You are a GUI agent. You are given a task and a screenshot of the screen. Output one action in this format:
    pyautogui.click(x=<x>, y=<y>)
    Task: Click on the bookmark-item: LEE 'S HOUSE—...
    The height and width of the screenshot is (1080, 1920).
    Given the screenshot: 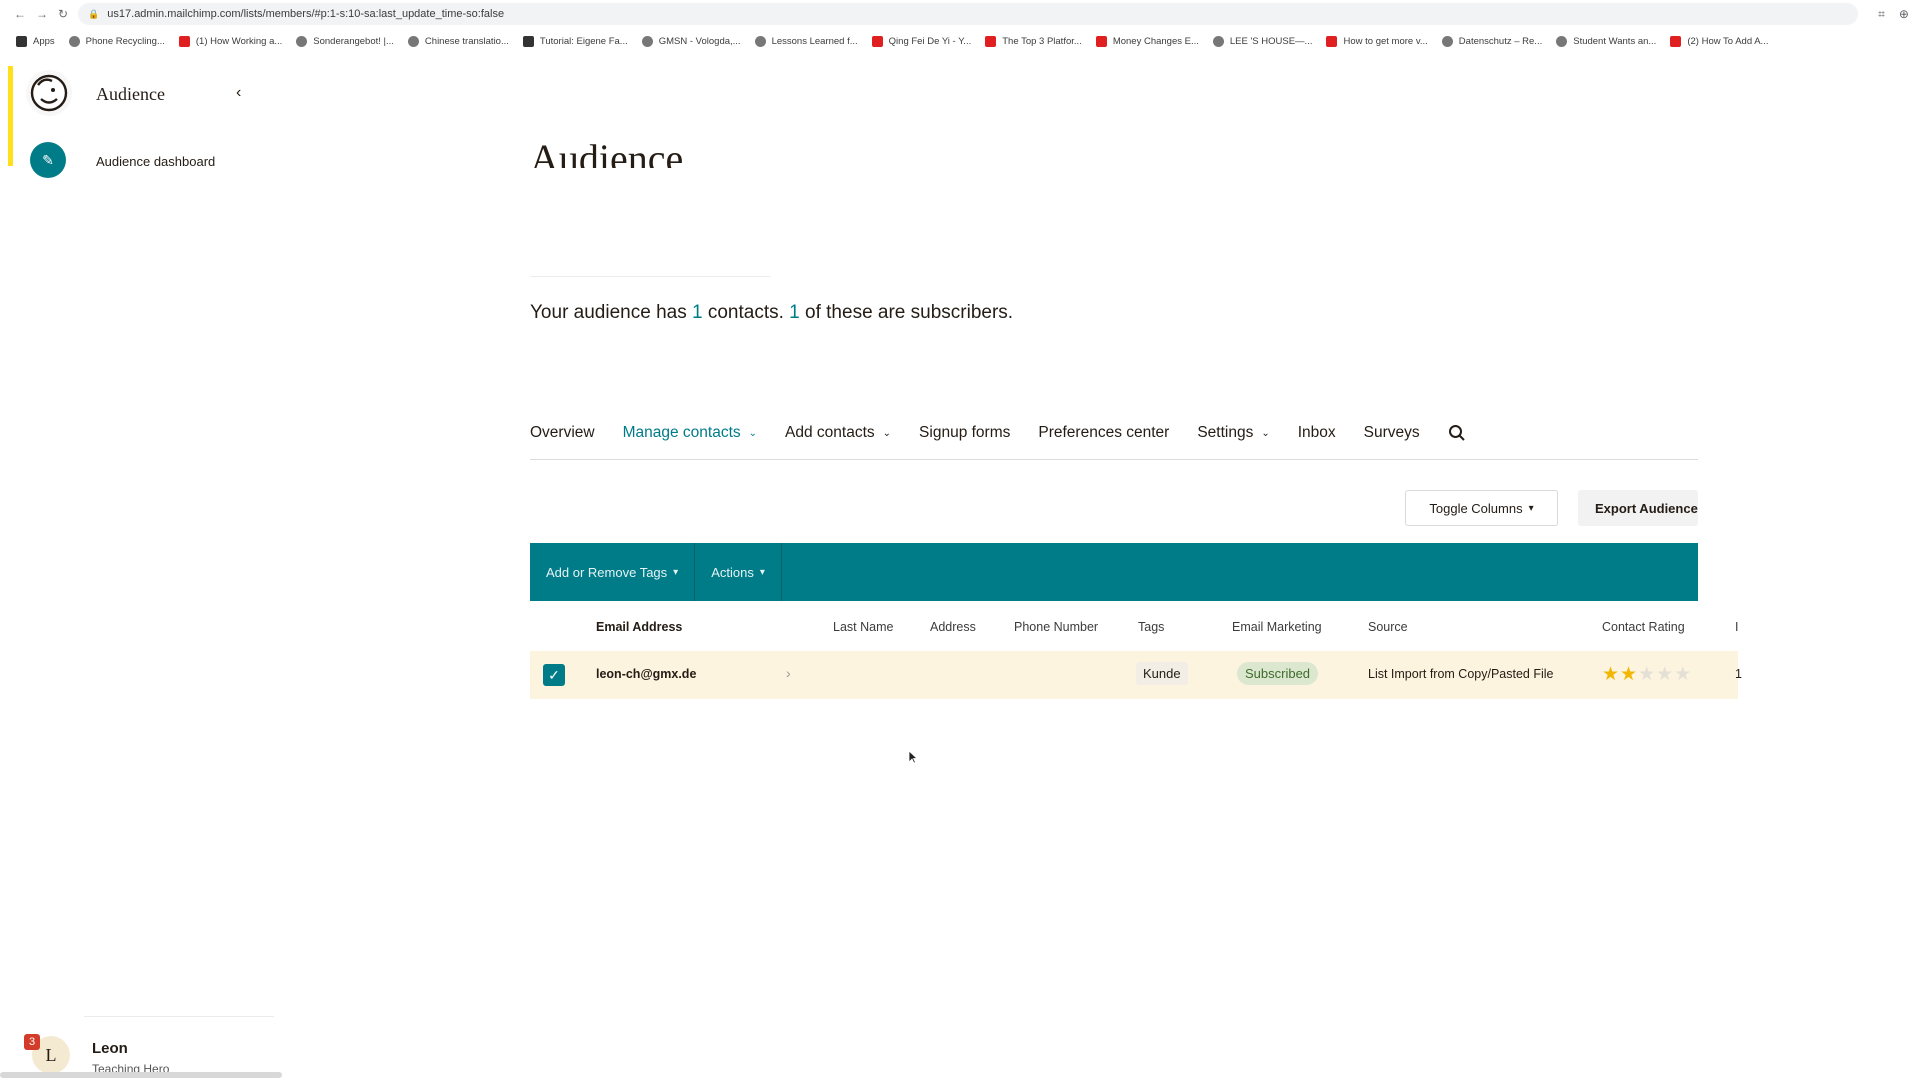 What is the action you would take?
    pyautogui.click(x=1262, y=41)
    